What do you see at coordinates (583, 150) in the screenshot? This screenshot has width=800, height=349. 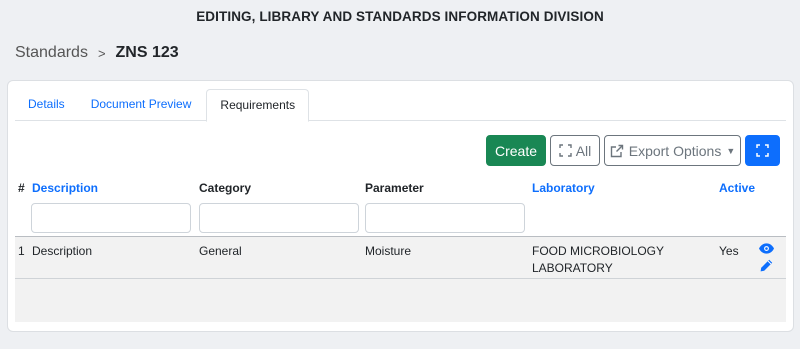 I see `show-all-label: All` at bounding box center [583, 150].